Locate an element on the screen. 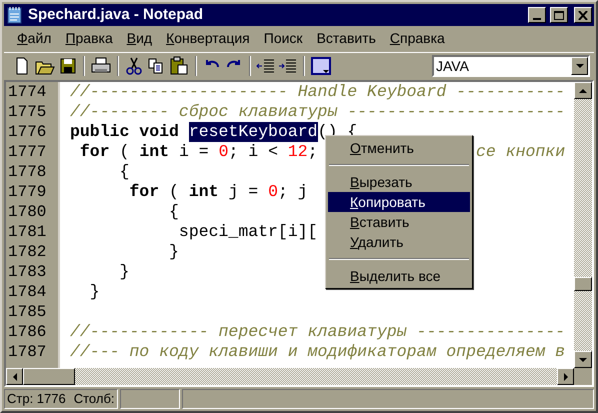  code-text: j = is located at coordinates (243, 192).